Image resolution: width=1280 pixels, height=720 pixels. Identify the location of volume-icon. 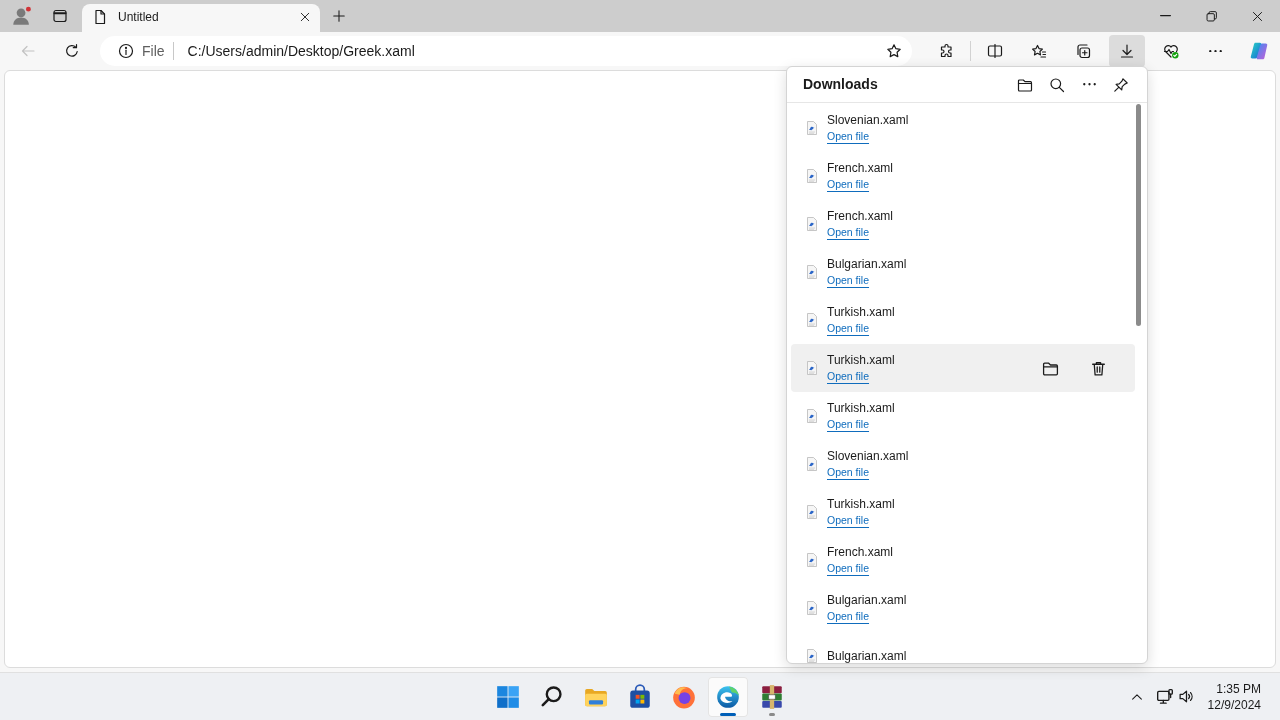
(1186, 696).